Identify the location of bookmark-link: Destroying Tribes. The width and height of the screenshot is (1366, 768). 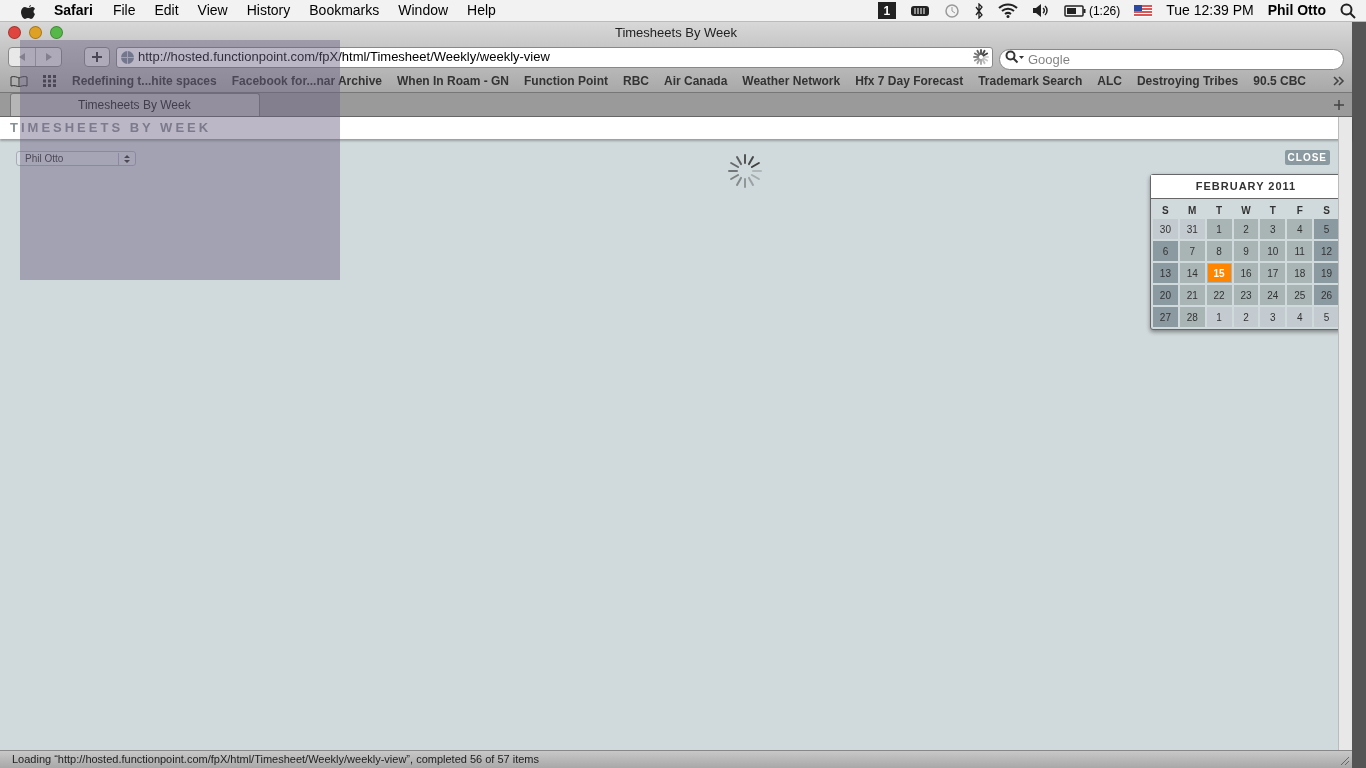
(1187, 81).